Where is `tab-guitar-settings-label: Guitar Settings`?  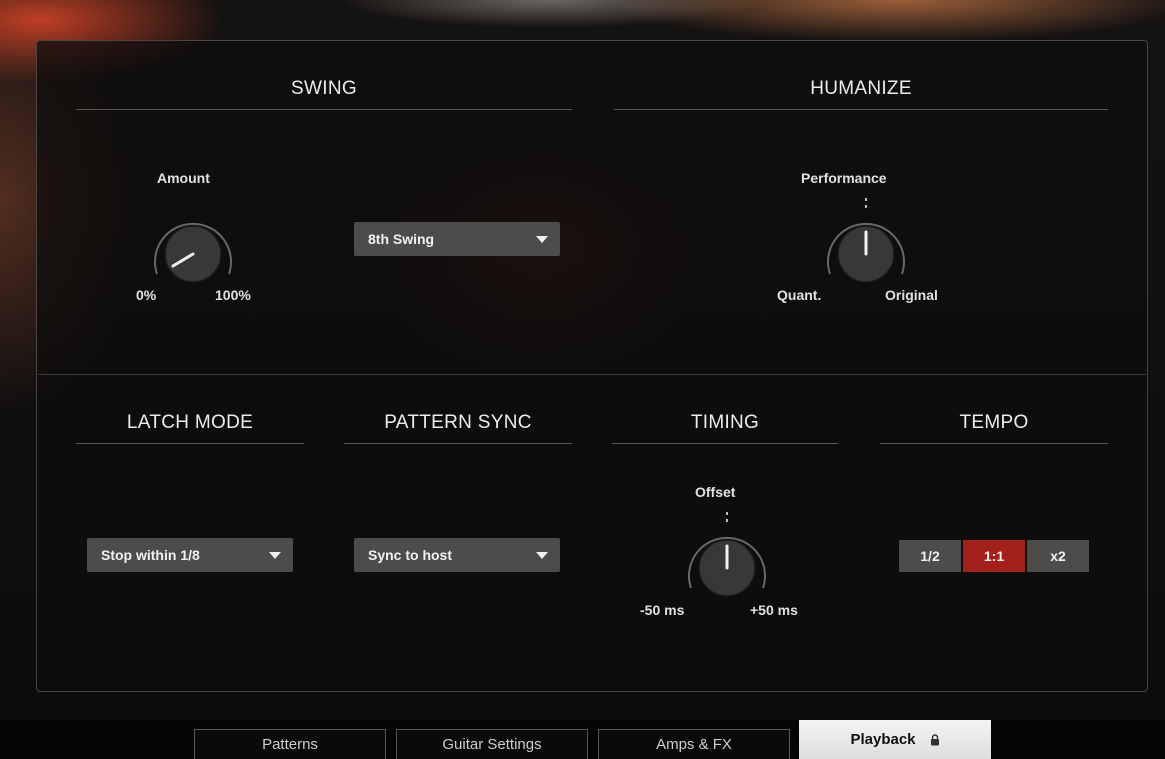 tab-guitar-settings-label: Guitar Settings is located at coordinates (492, 744).